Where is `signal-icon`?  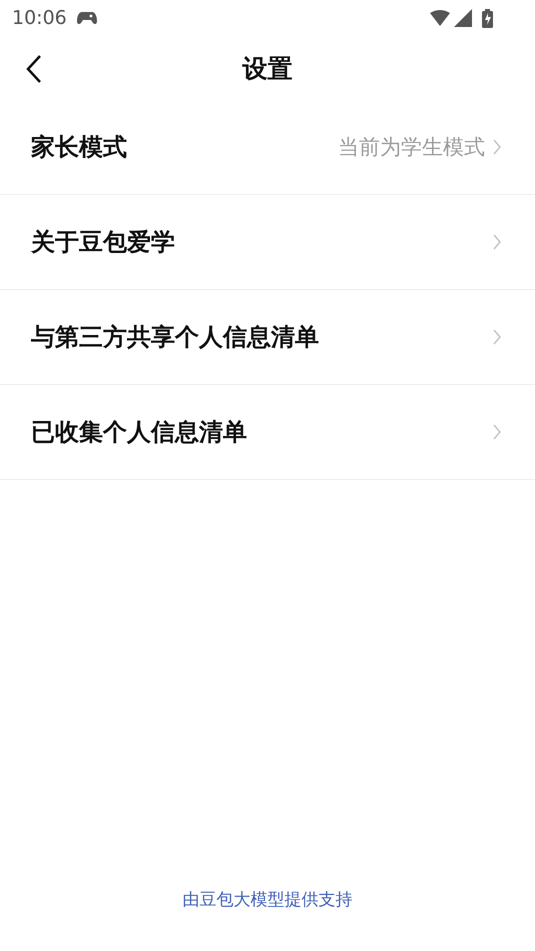 signal-icon is located at coordinates (463, 18).